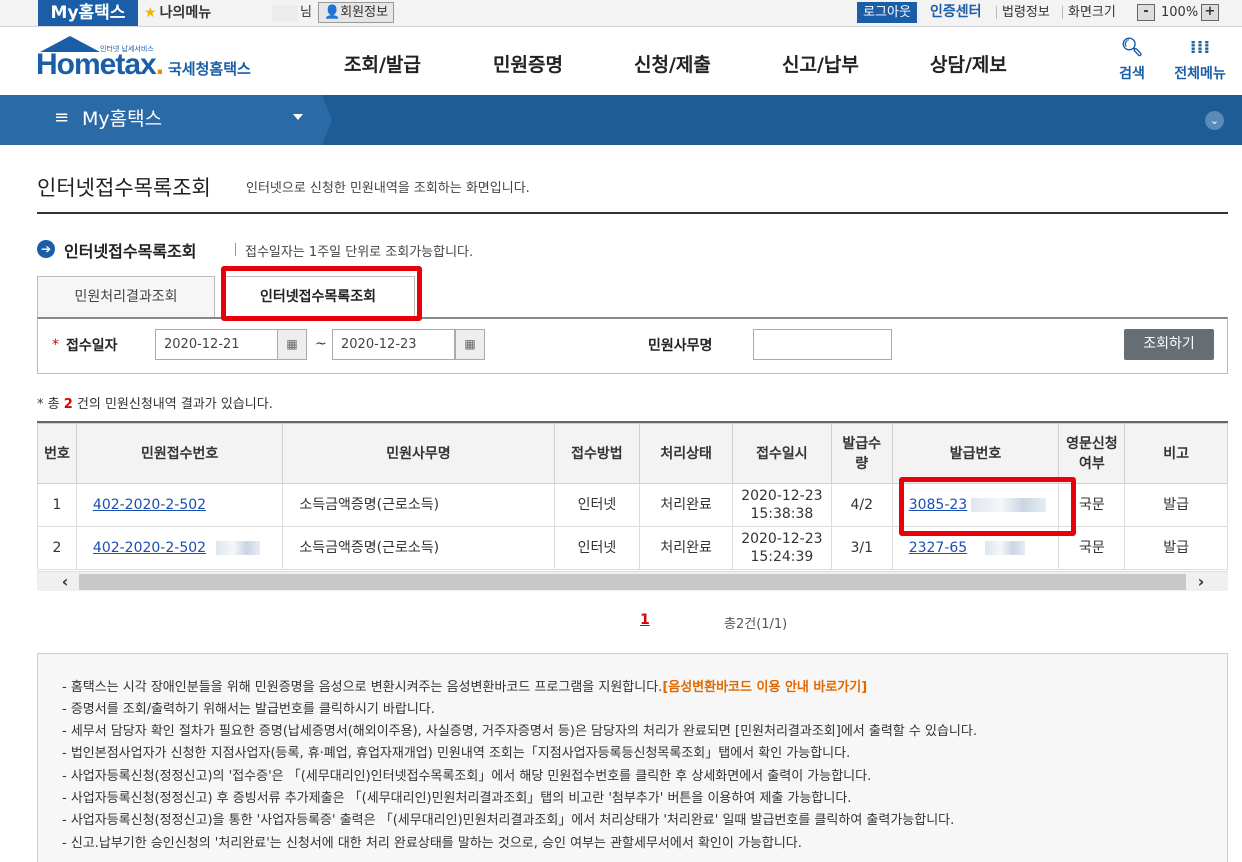 This screenshot has width=1242, height=862. Describe the element at coordinates (61, 117) in the screenshot. I see `hamburger-icon: ≡` at that location.